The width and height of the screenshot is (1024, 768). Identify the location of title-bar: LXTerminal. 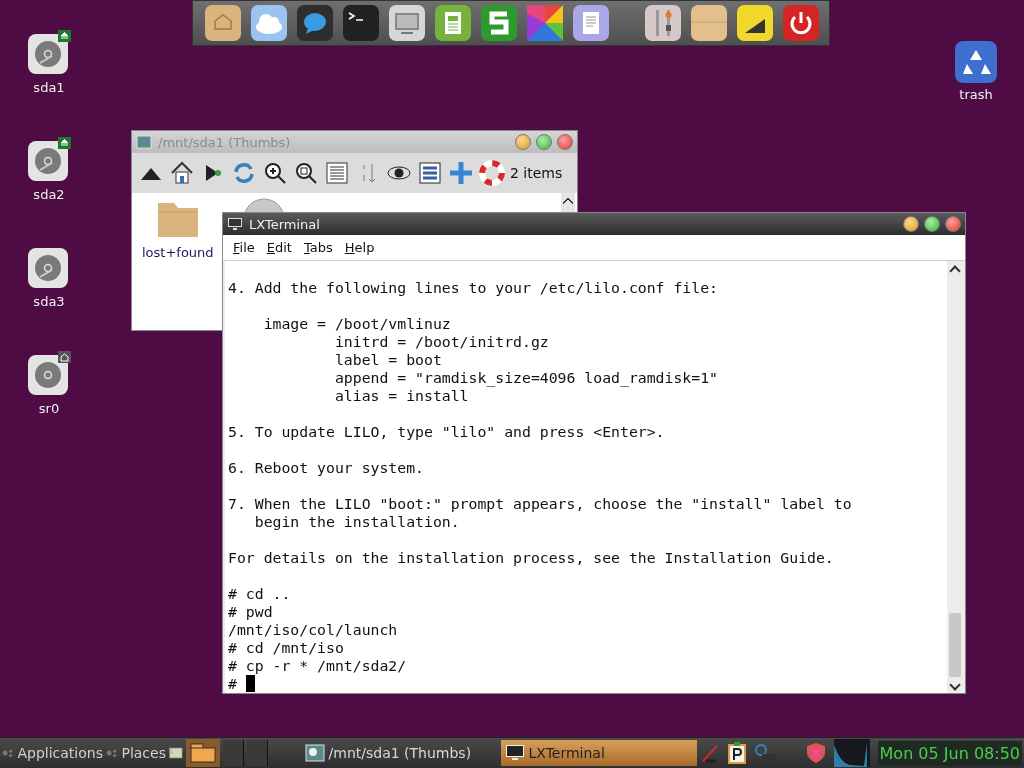
(594, 224).